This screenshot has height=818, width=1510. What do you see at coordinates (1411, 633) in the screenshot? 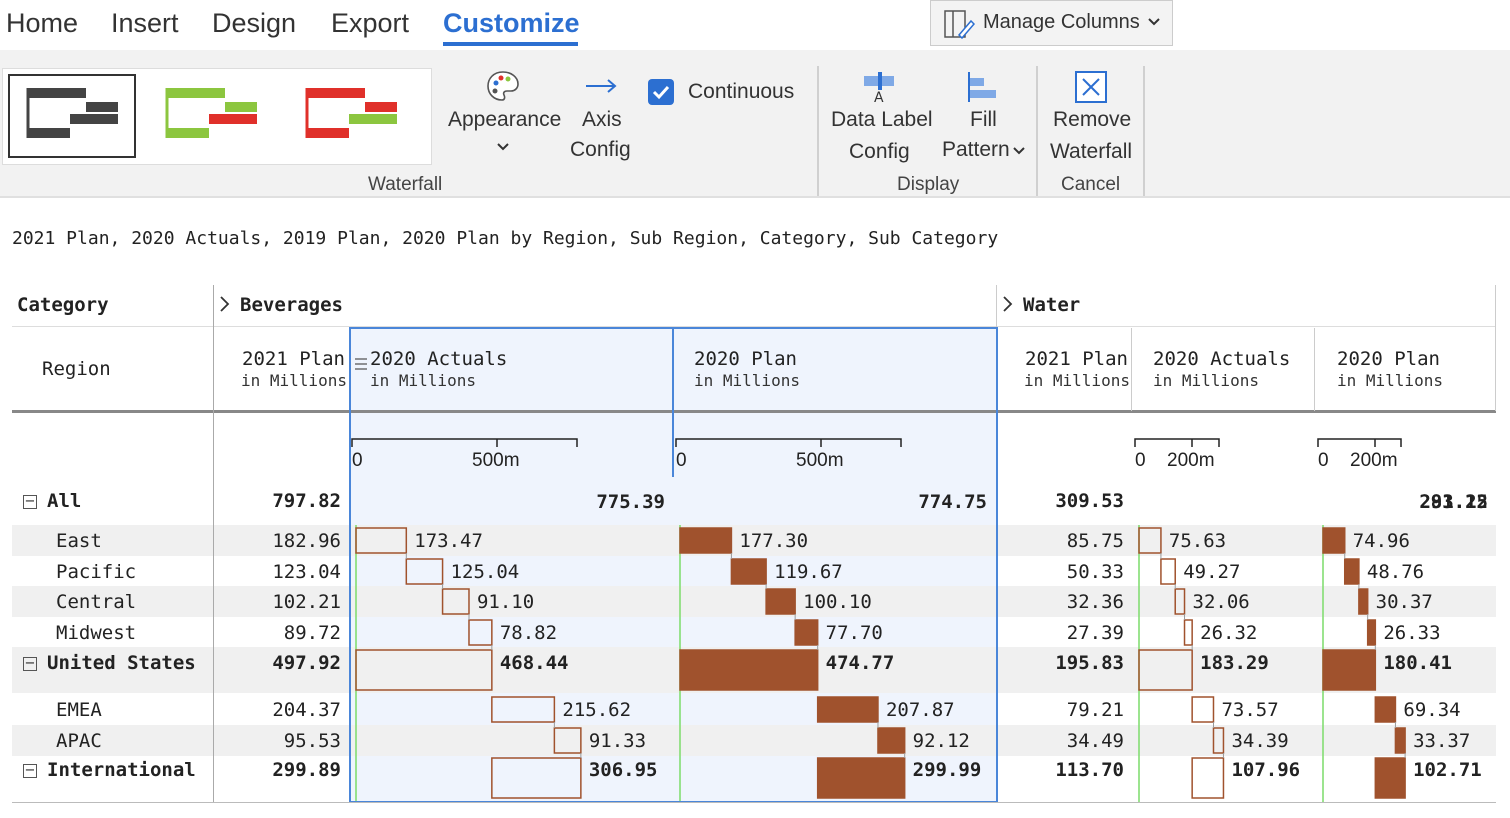
I see `data-label: 26.33` at bounding box center [1411, 633].